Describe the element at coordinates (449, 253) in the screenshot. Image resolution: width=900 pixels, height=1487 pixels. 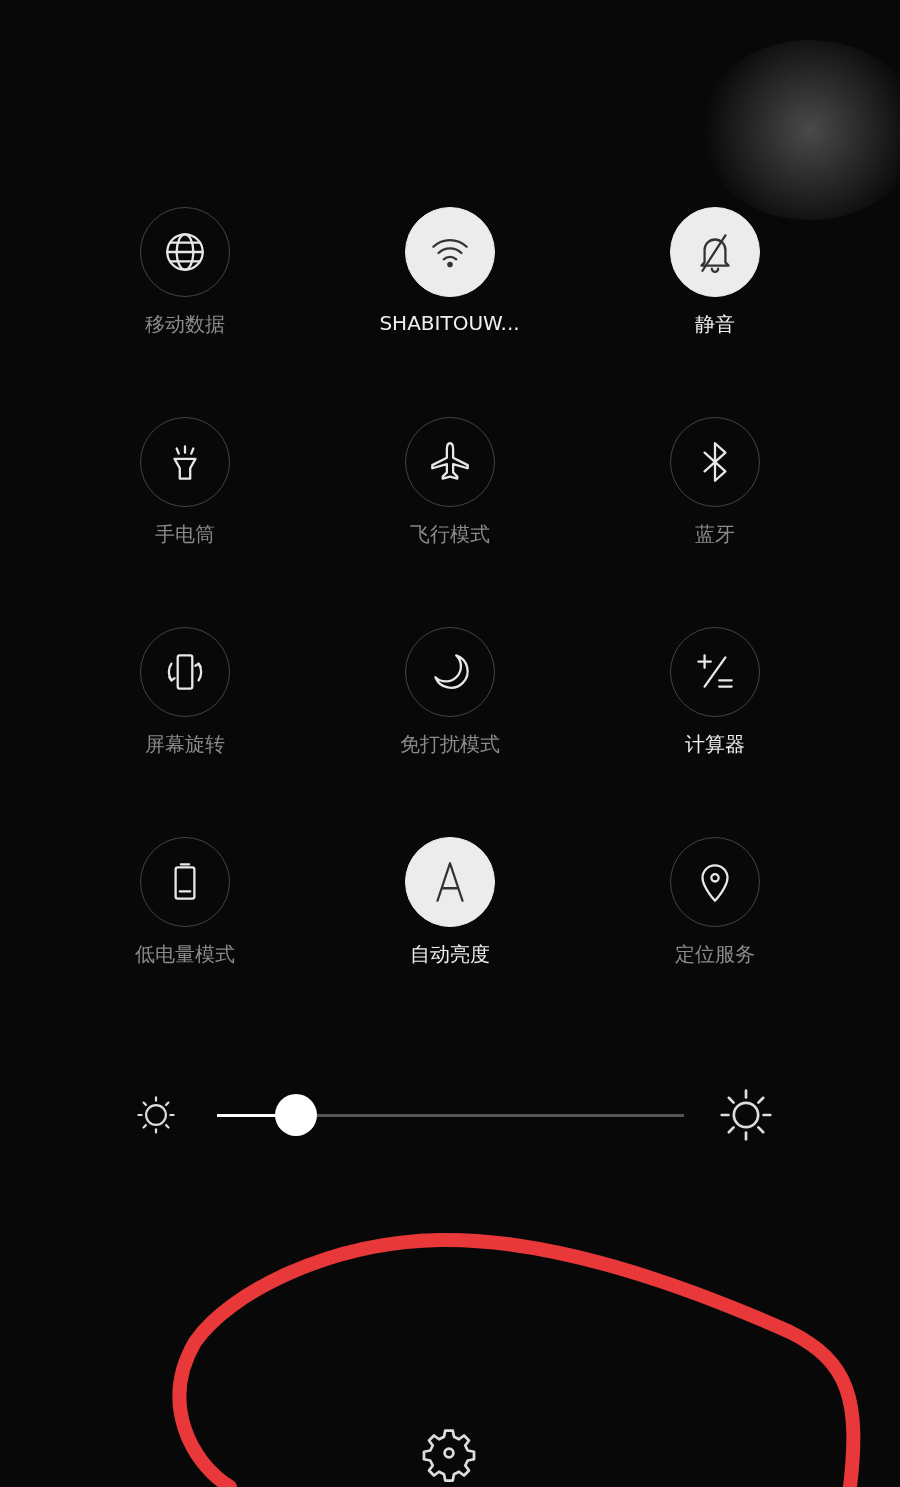
I see `wifi-icon` at that location.